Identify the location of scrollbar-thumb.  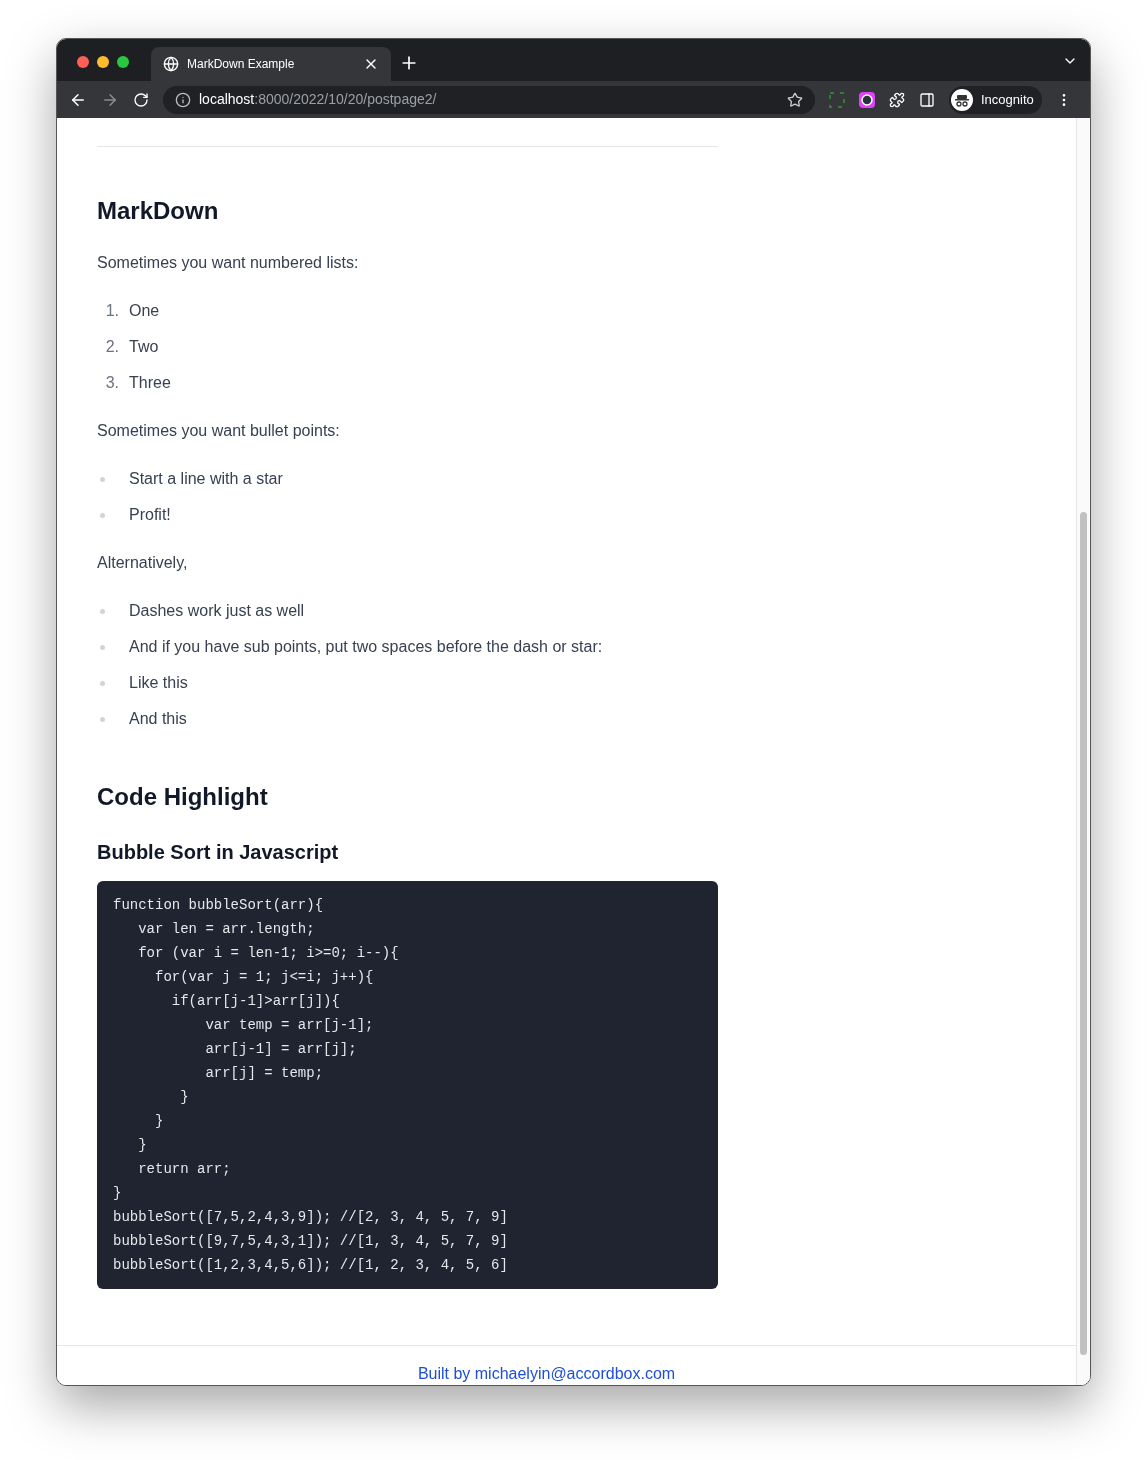
(1083, 933).